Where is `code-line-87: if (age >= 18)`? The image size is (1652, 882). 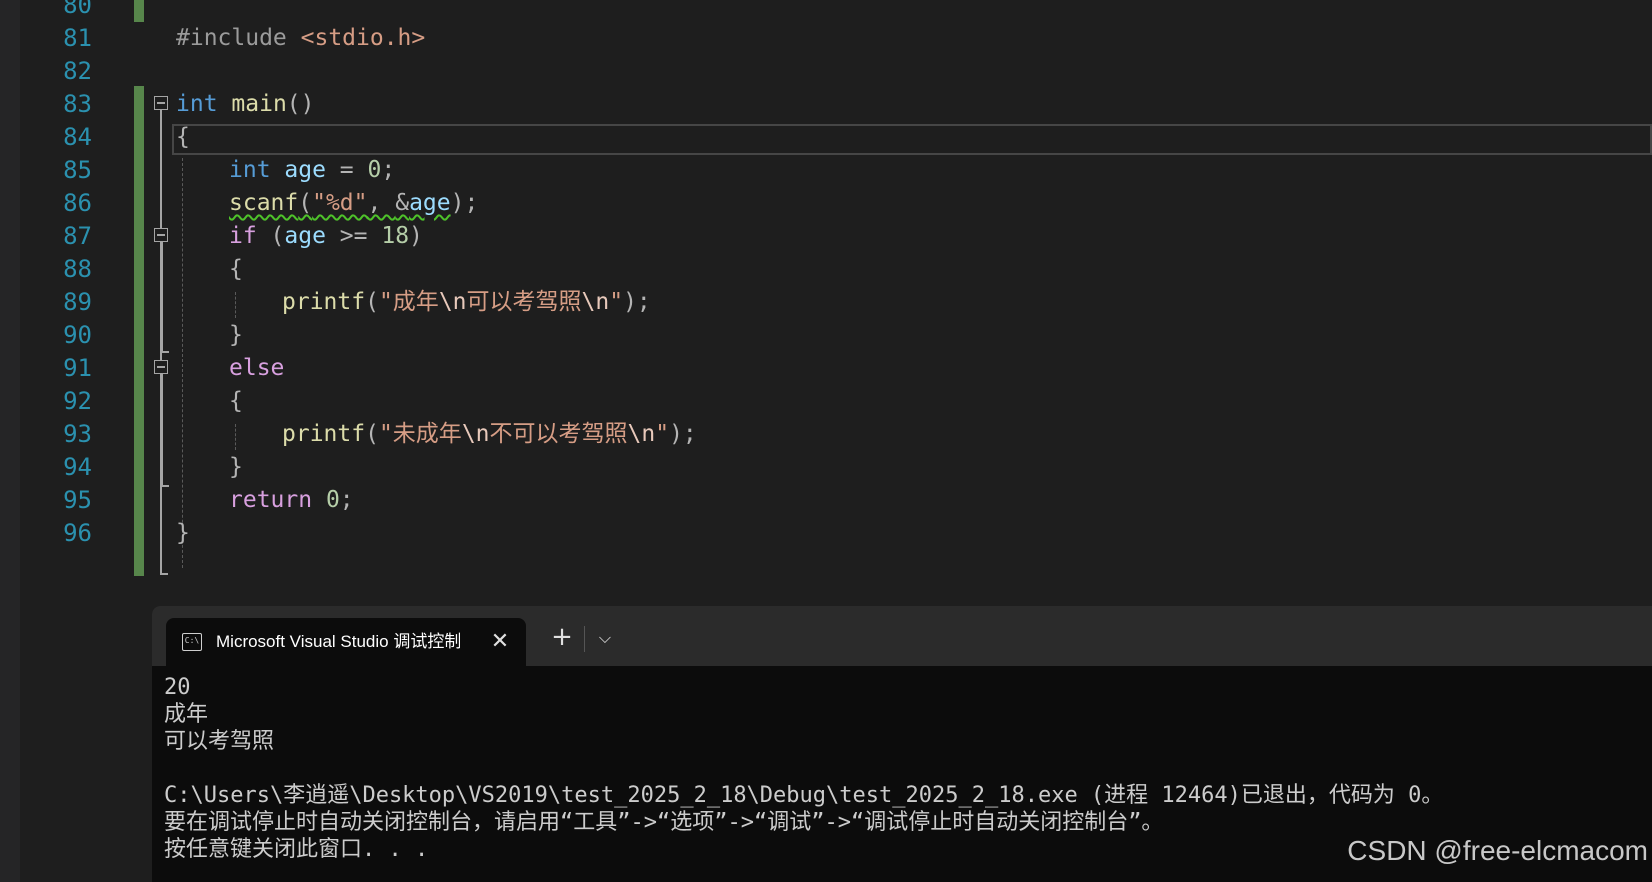
code-line-87: if (age >= 18) is located at coordinates (326, 236).